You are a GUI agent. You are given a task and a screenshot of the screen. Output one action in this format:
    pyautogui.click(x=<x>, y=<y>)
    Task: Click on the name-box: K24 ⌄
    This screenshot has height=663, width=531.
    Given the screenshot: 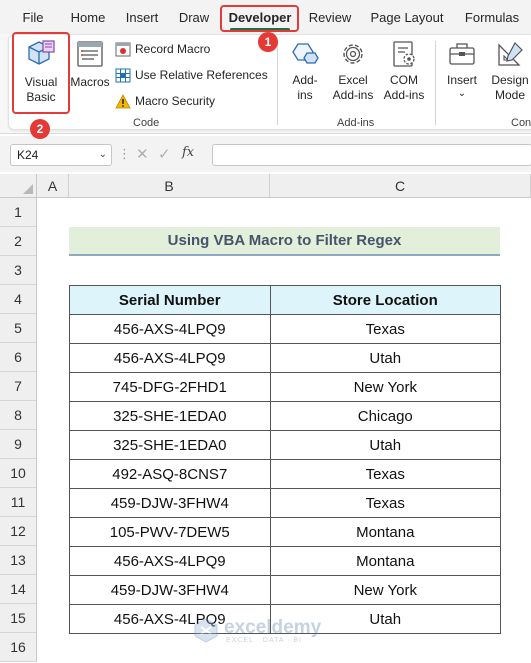 What is the action you would take?
    pyautogui.click(x=61, y=155)
    